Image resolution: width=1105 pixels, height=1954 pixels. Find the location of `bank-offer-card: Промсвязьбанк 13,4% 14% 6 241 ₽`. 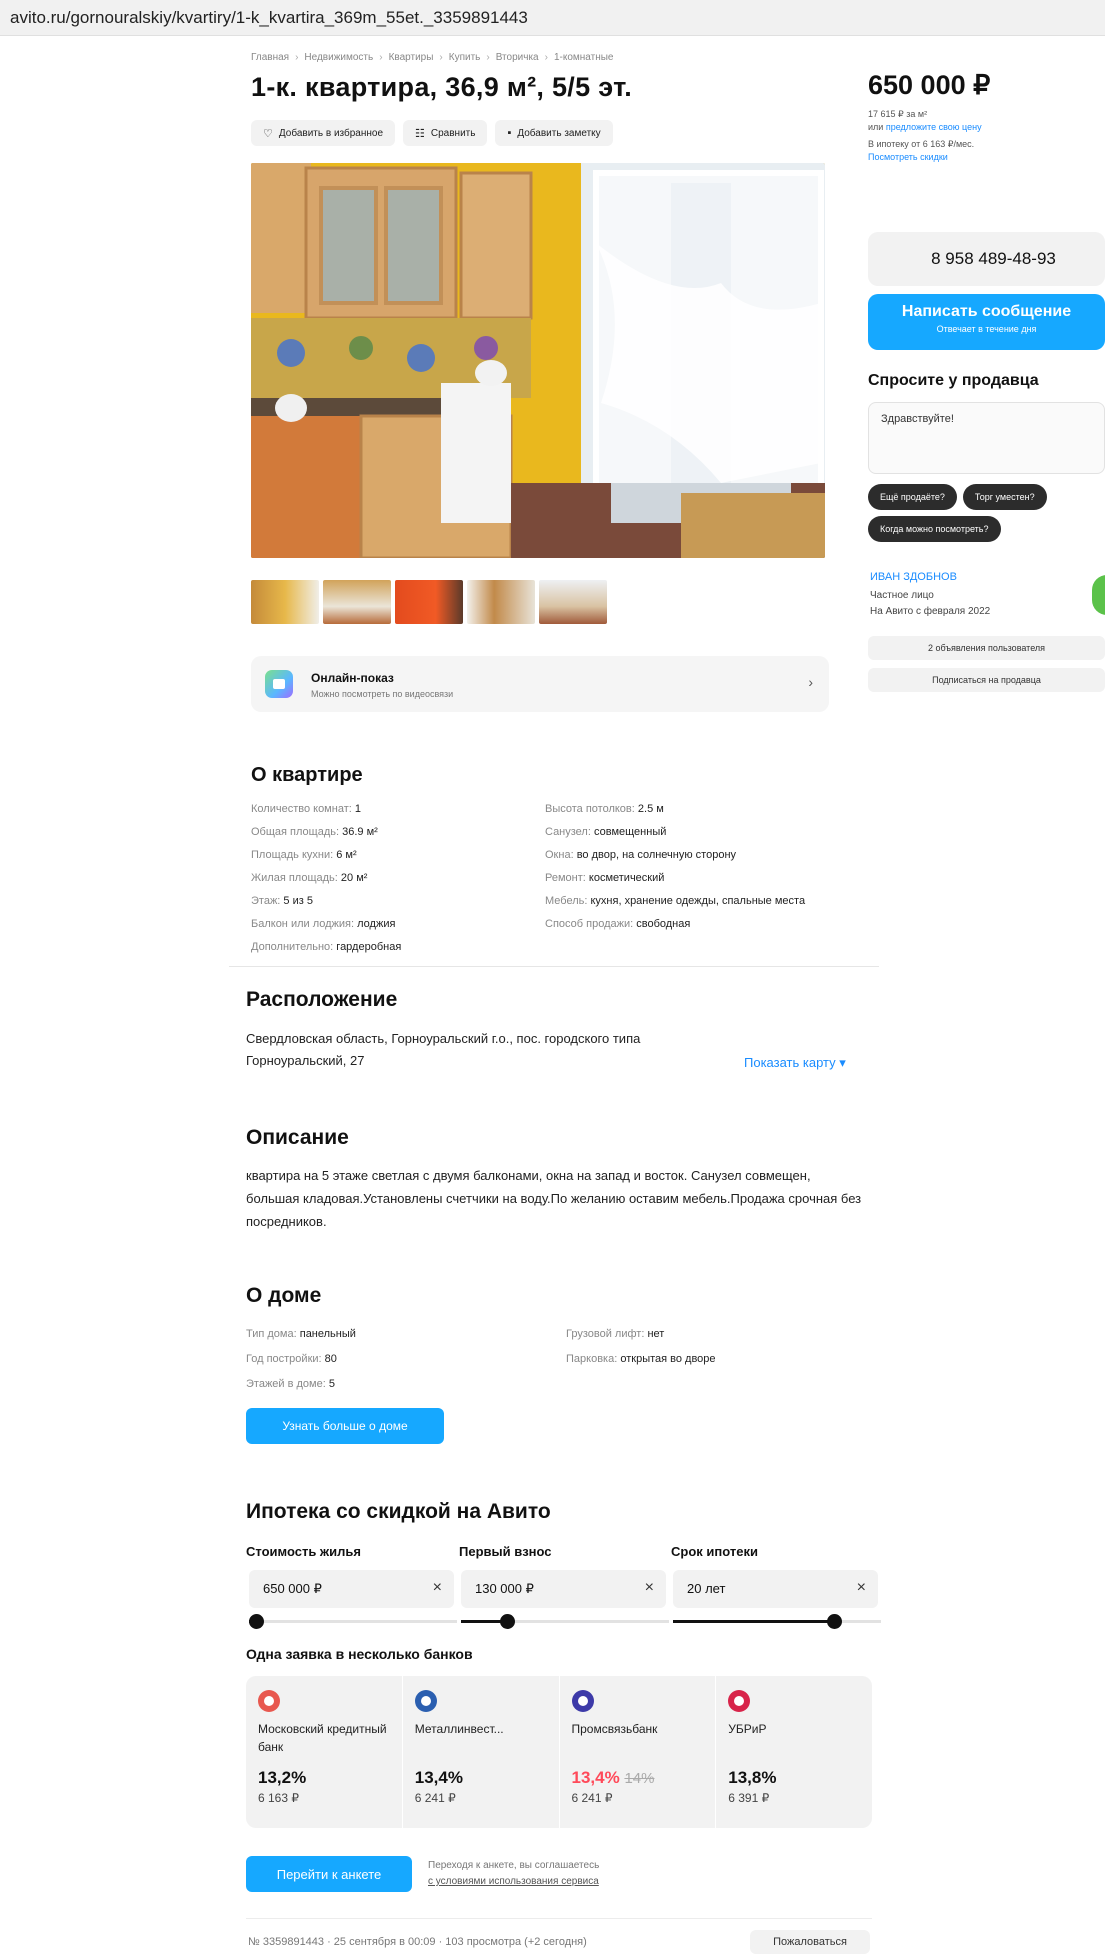

bank-offer-card: Промсвязьбанк 13,4% 14% 6 241 ₽ is located at coordinates (638, 1752).